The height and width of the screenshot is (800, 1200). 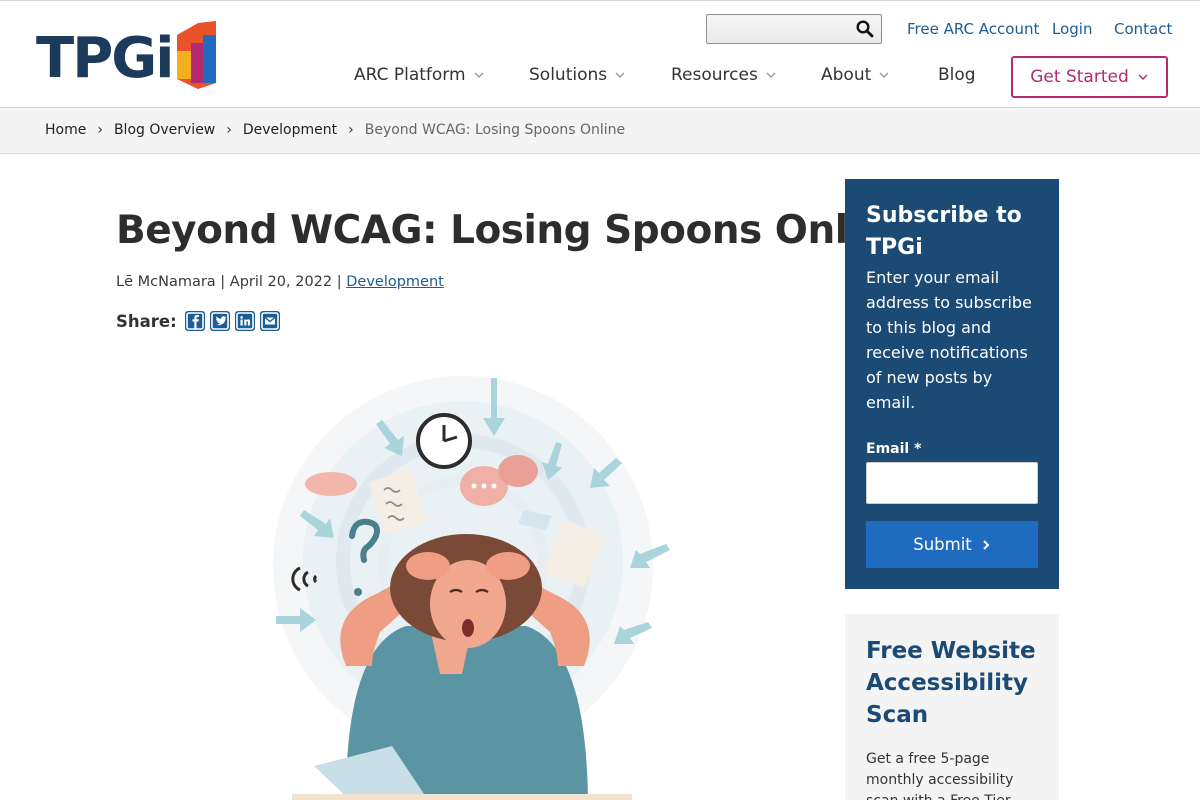 What do you see at coordinates (942, 544) in the screenshot?
I see `submit-label: Submit` at bounding box center [942, 544].